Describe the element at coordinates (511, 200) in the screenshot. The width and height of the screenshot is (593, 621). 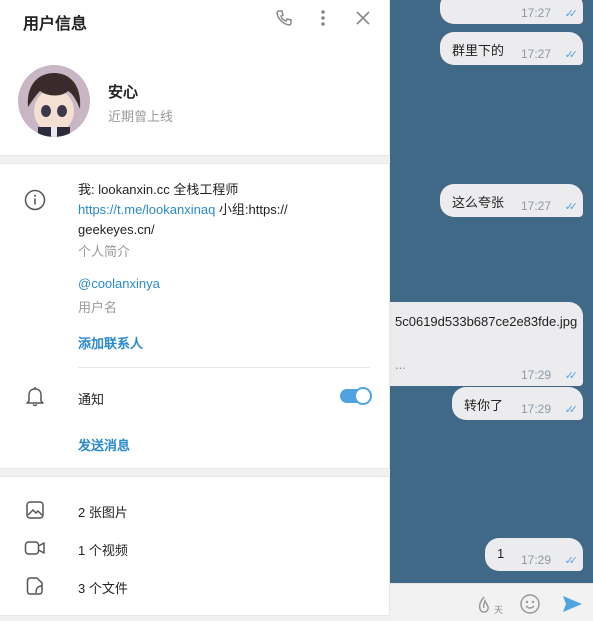
I see `message-bubble: 这么夸张 17:27 ✓✓` at that location.